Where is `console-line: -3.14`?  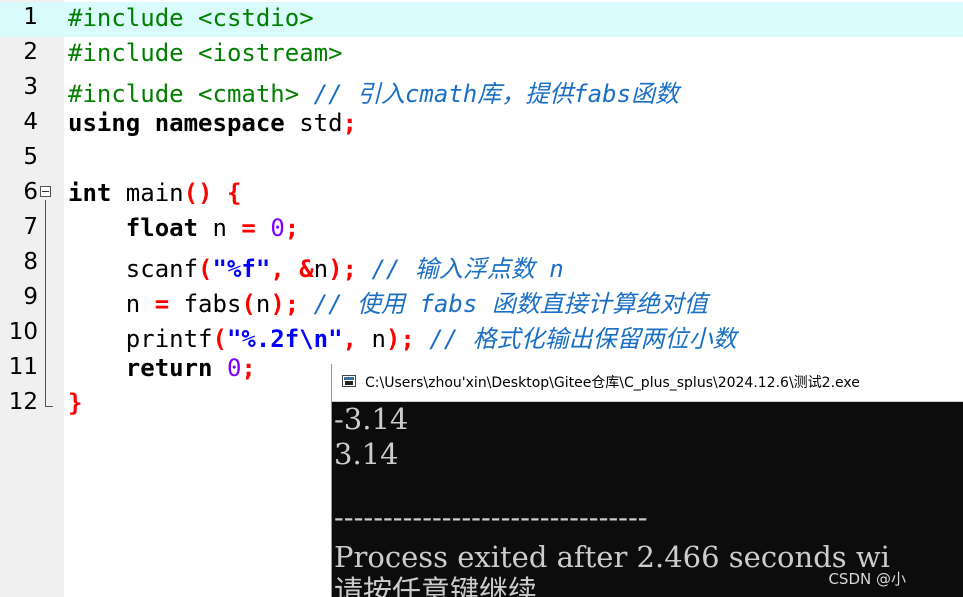
console-line: -3.14 is located at coordinates (371, 419).